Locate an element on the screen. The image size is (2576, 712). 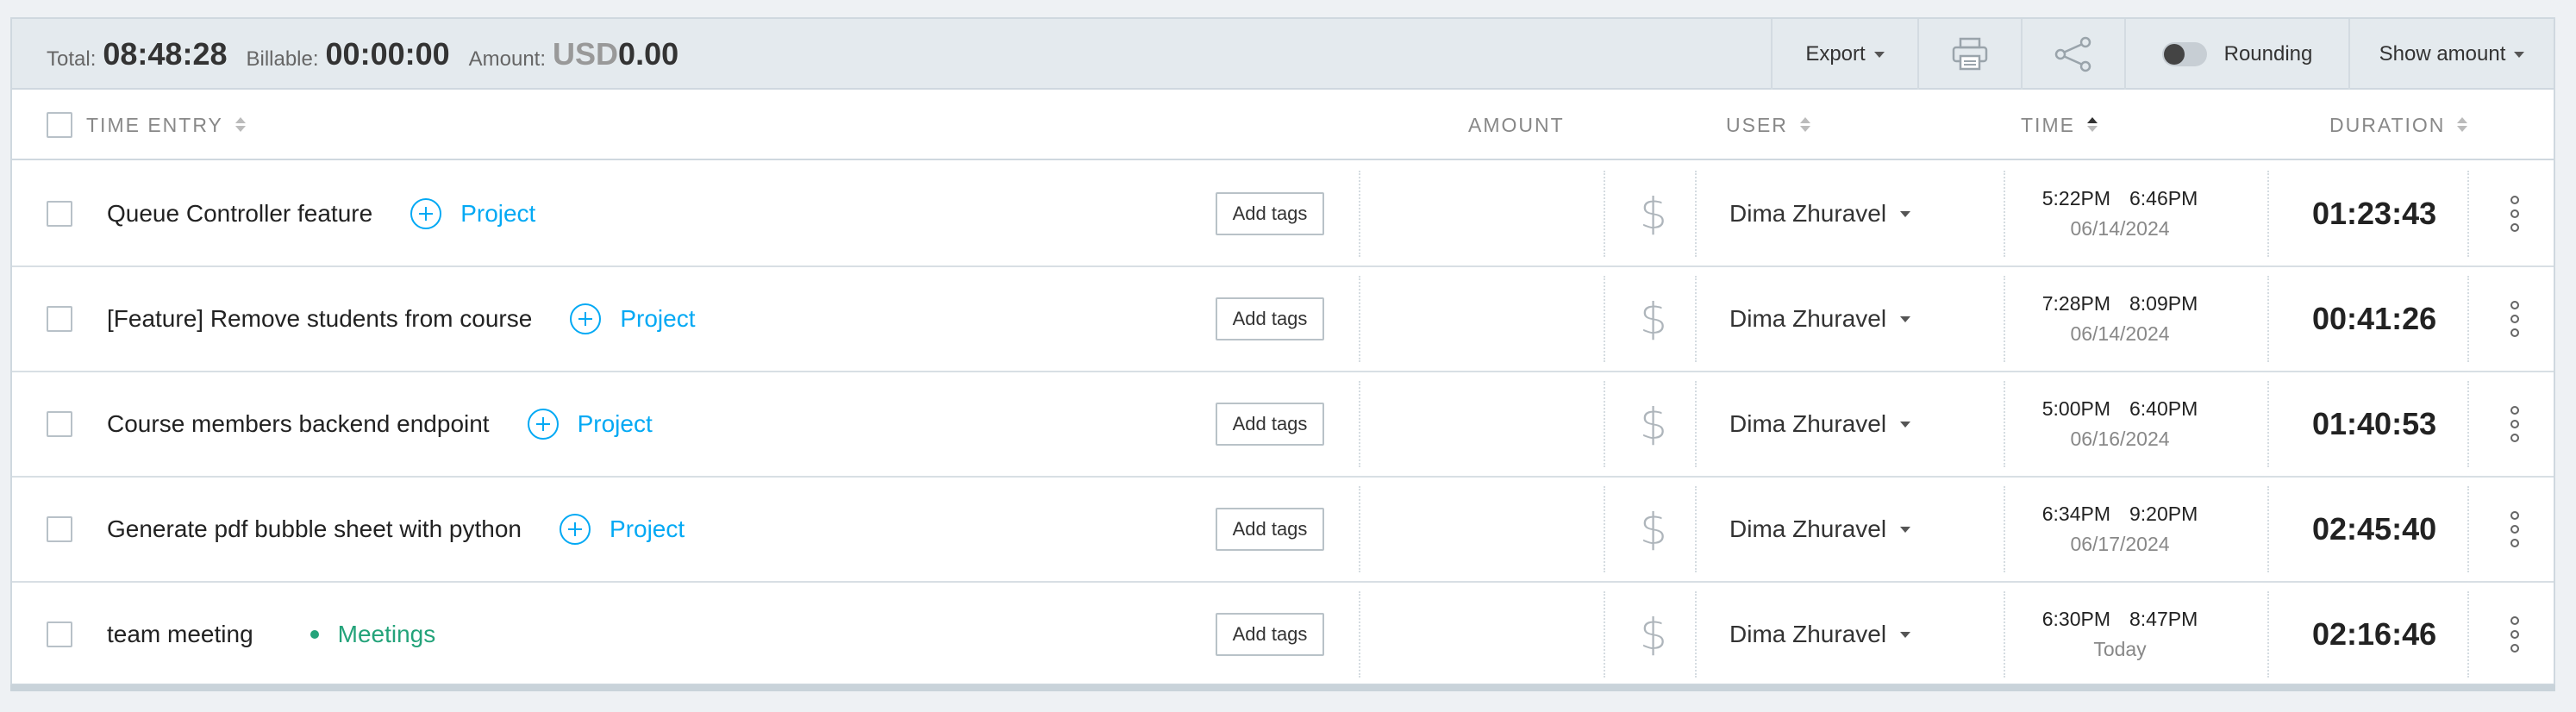
entry-duration: 02:45:40 is located at coordinates (2374, 529).